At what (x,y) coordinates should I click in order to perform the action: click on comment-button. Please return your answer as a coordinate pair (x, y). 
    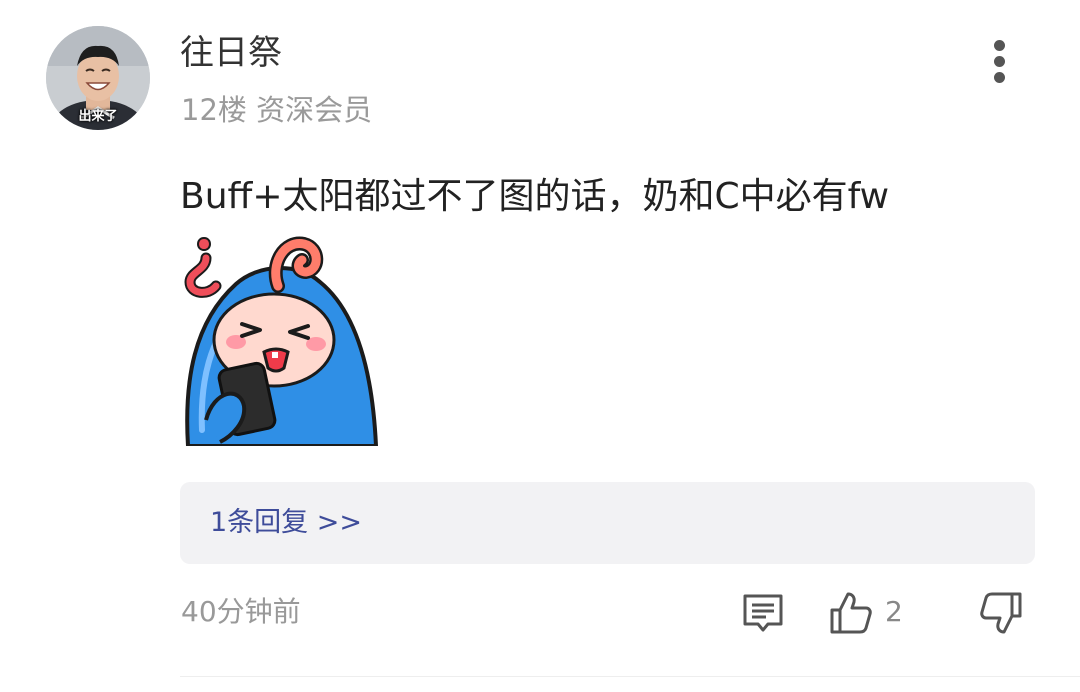
    Looking at the image, I should click on (763, 615).